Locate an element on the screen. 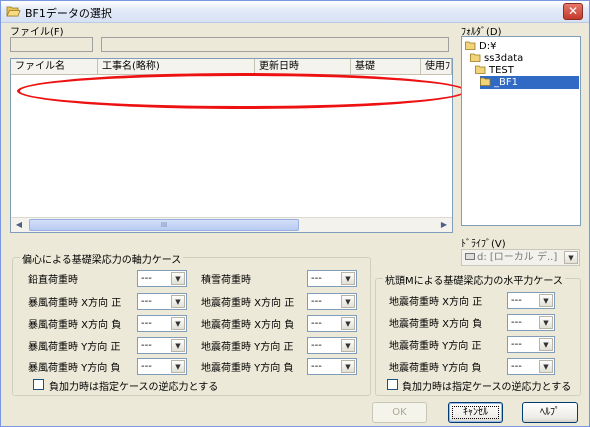 This screenshot has height=427, width=590. axial-force-group-title: 偏心による基礎梁応力の軸力ケース is located at coordinates (102, 258).